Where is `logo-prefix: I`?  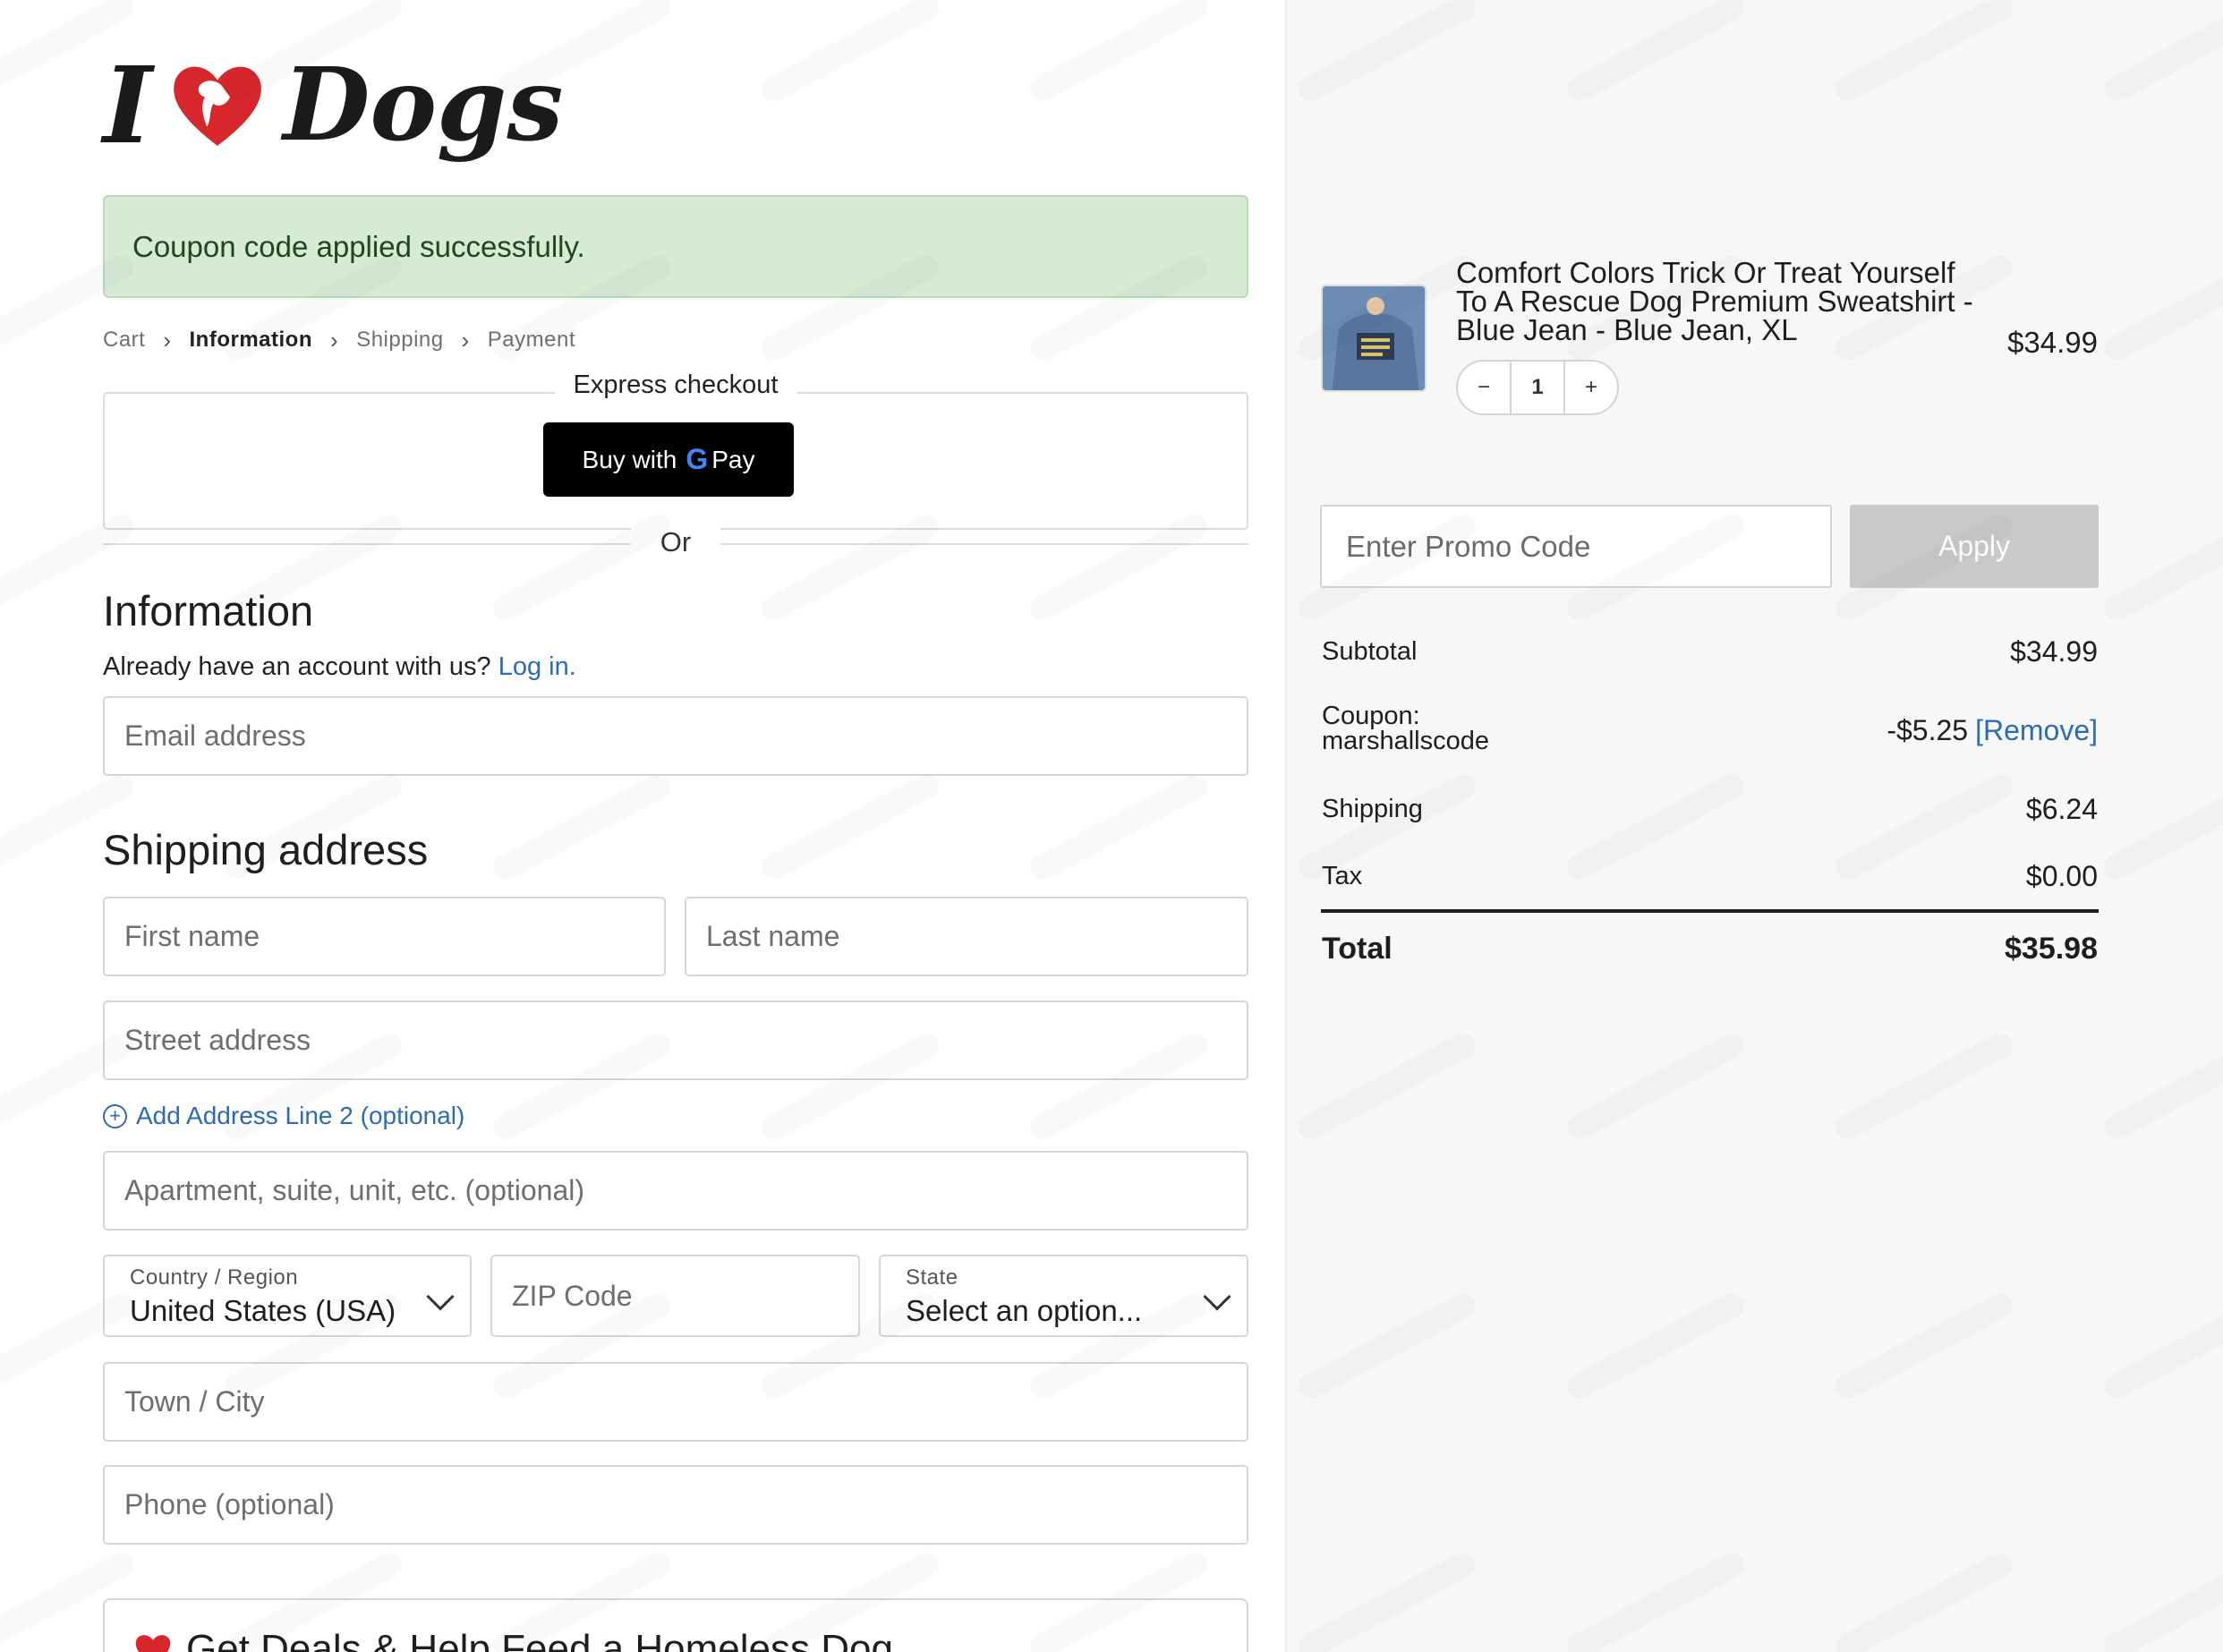
logo-prefix: I is located at coordinates (128, 105).